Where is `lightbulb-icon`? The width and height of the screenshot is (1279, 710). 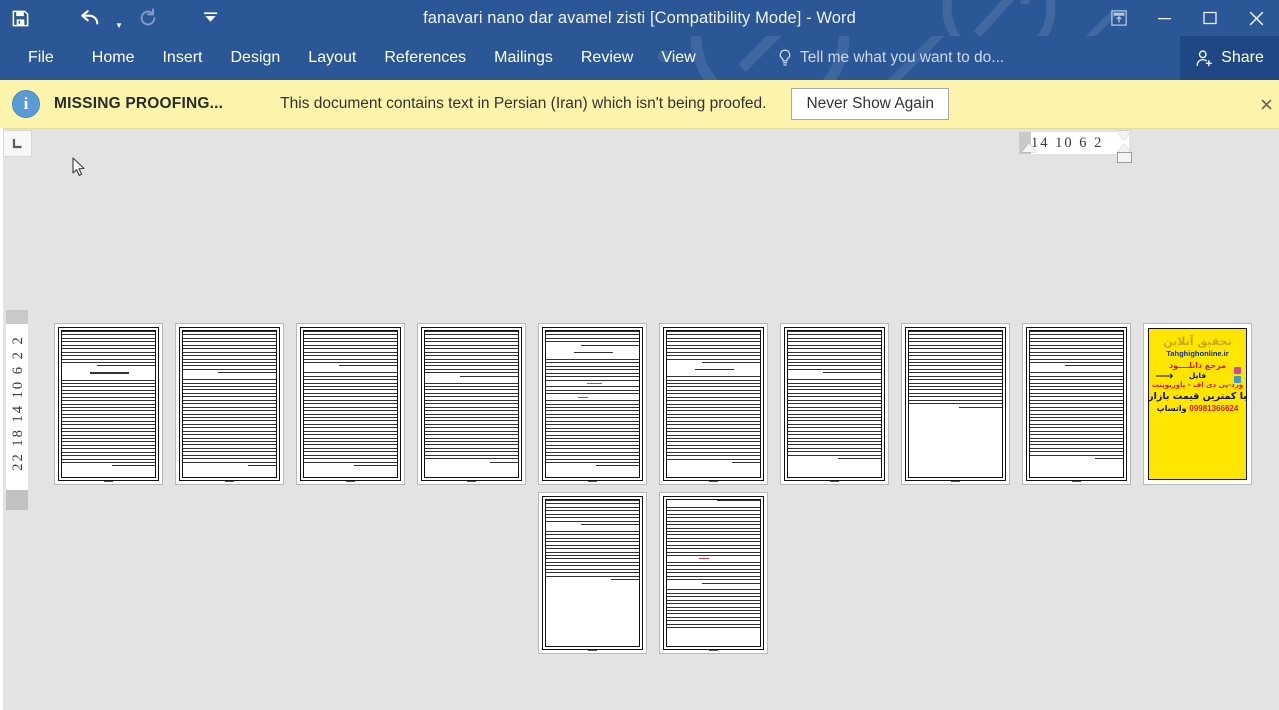
lightbulb-icon is located at coordinates (785, 57).